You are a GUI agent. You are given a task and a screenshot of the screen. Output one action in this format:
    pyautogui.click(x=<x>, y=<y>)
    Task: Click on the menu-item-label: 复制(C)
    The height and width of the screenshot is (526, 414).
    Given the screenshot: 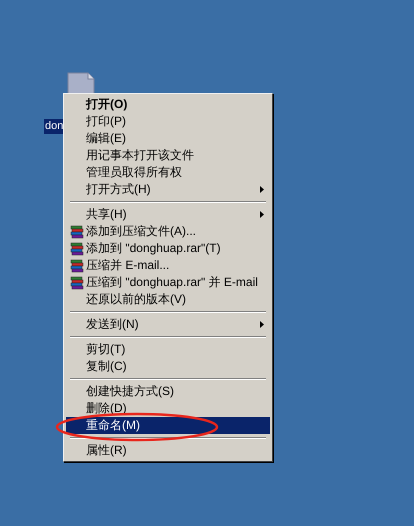 What is the action you would take?
    pyautogui.click(x=107, y=366)
    